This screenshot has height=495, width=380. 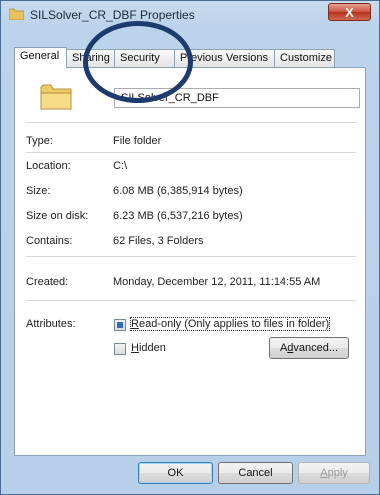 What do you see at coordinates (40, 57) in the screenshot?
I see `tab-general: General` at bounding box center [40, 57].